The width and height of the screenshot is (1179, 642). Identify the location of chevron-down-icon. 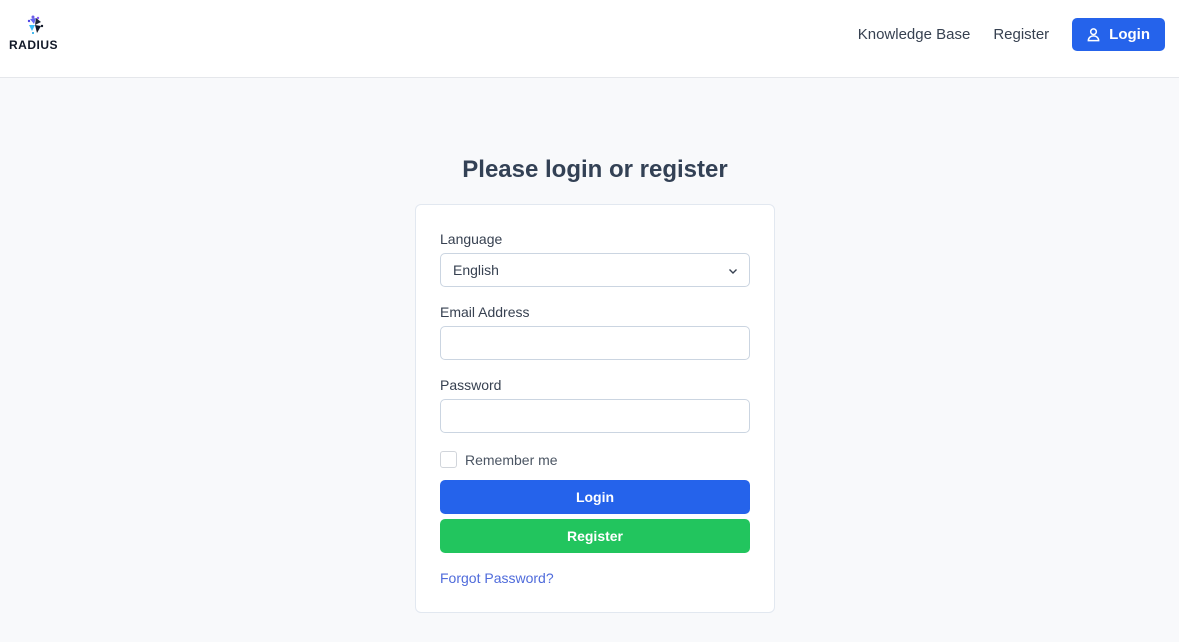
(733, 271).